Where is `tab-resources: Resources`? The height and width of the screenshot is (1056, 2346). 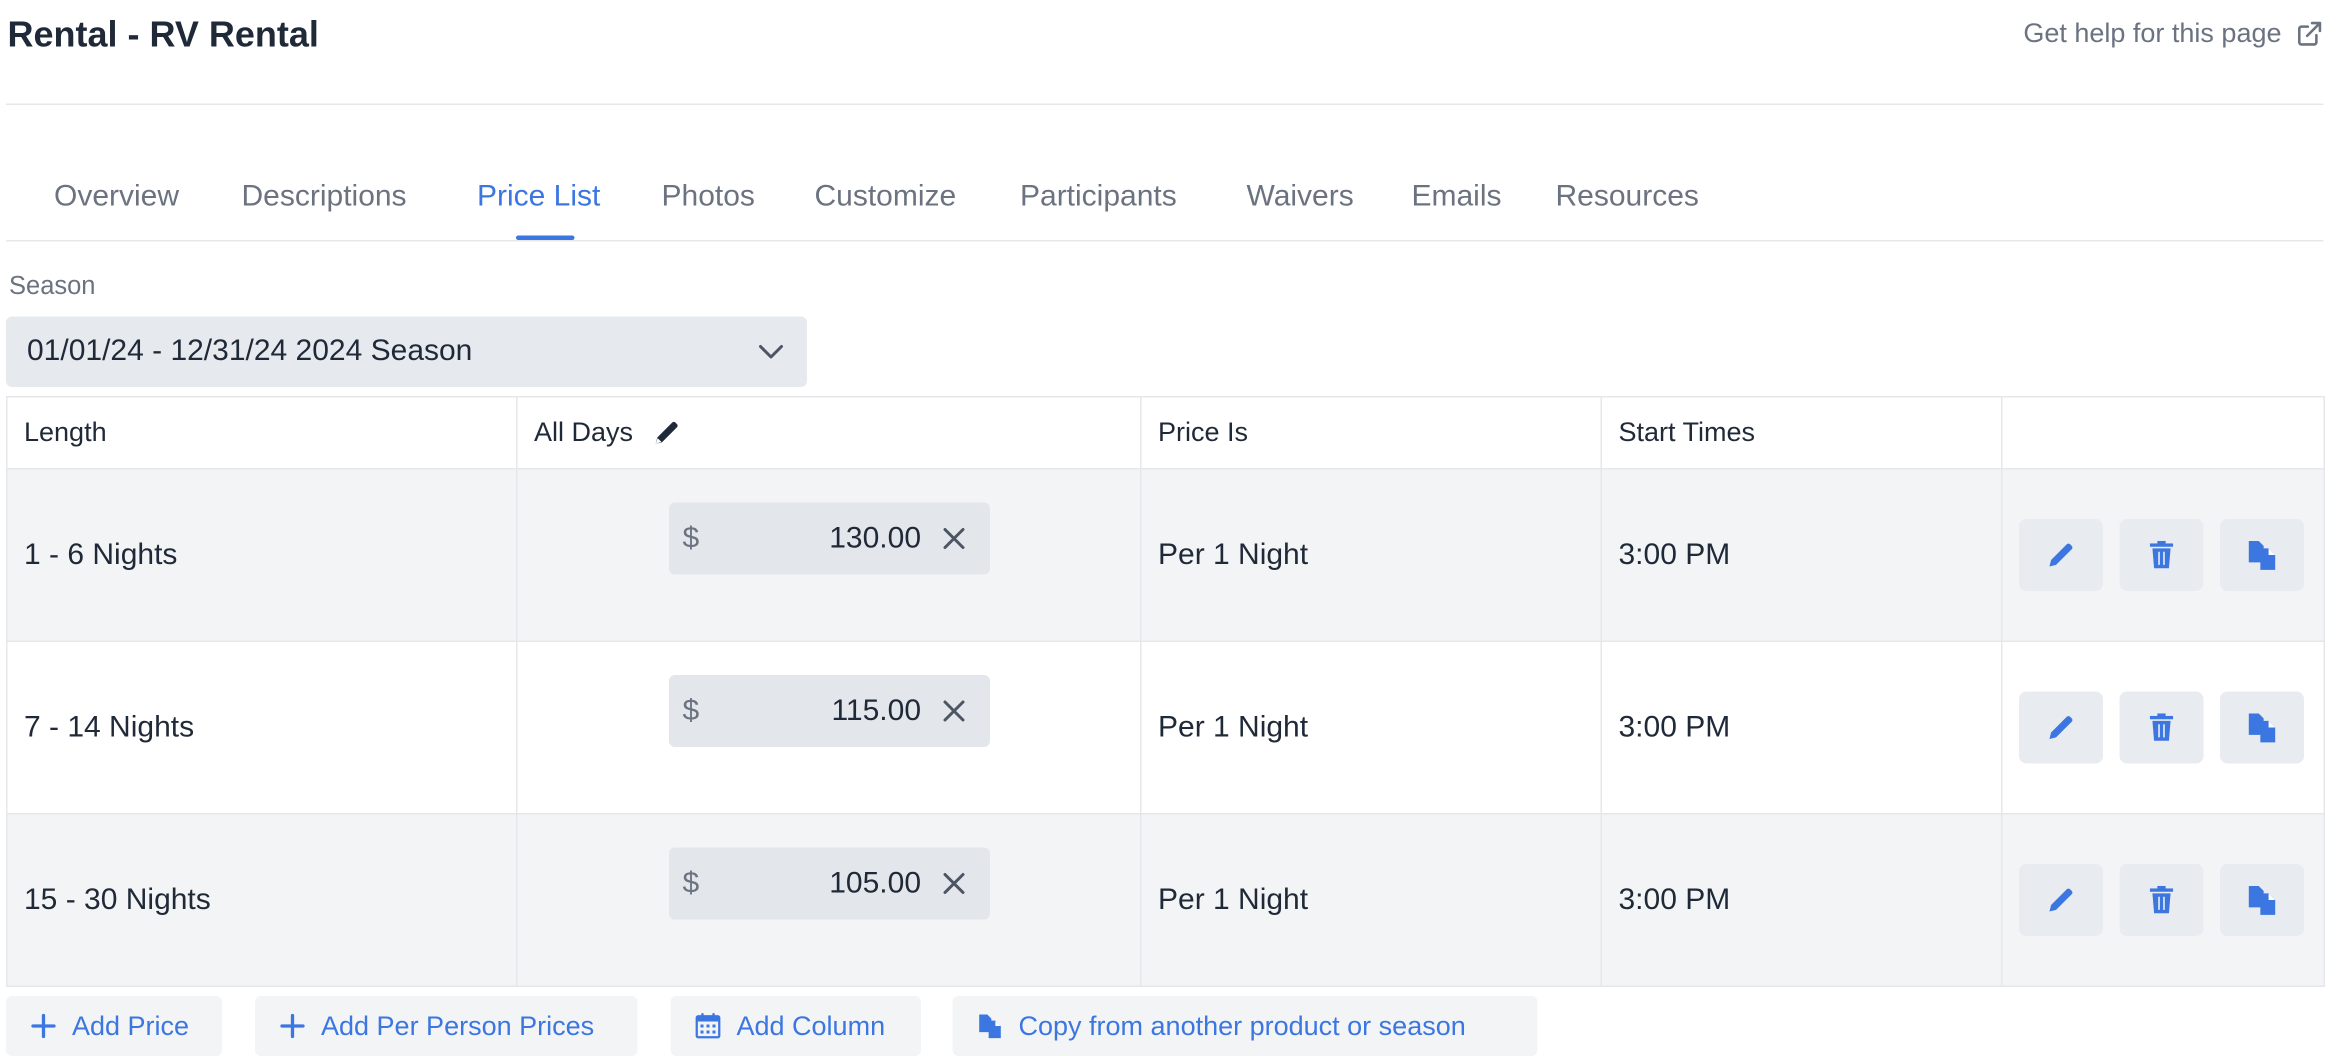
tab-resources: Resources is located at coordinates (1627, 197).